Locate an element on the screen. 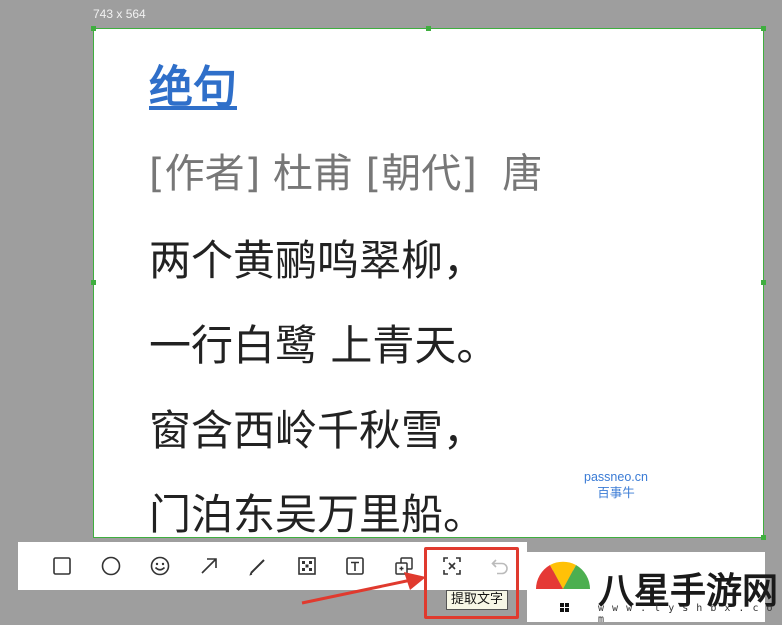 This screenshot has height=625, width=782. arrow-icon is located at coordinates (209, 566).